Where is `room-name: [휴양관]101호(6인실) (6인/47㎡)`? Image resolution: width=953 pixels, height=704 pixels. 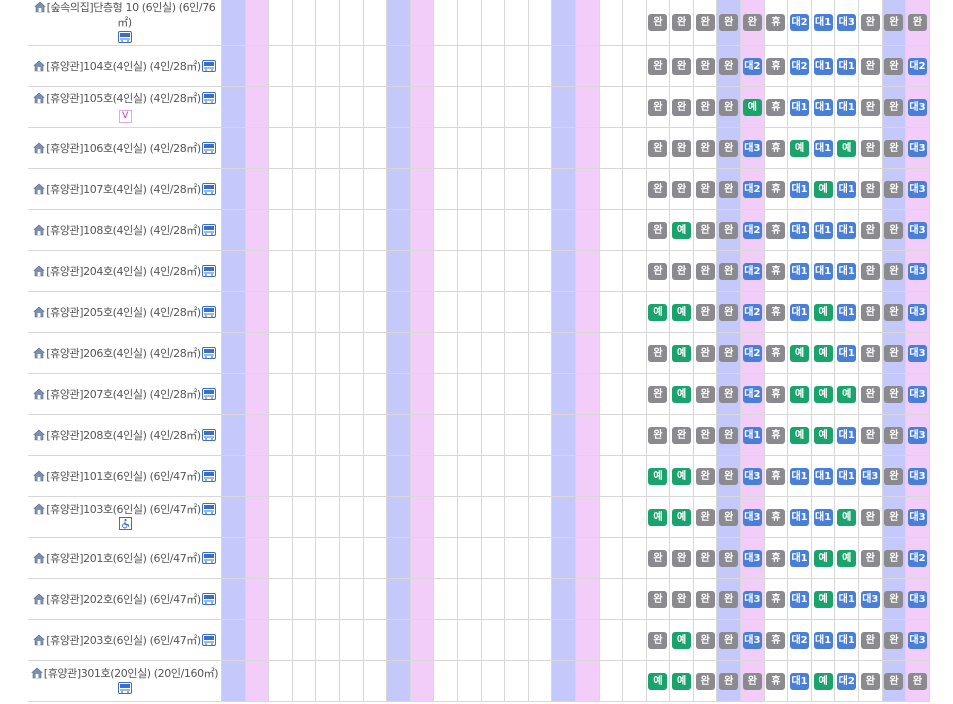
room-name: [휴양관]101호(6인실) (6인/47㎡) is located at coordinates (123, 476).